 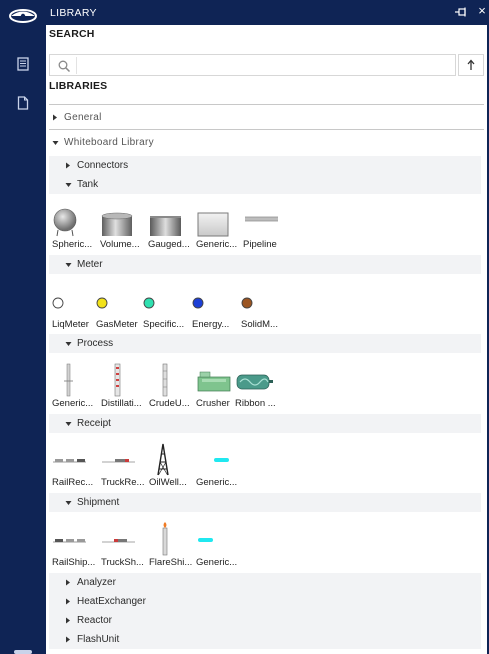 I want to click on library-item-liq-meter: LiqMeter, so click(x=77, y=308).